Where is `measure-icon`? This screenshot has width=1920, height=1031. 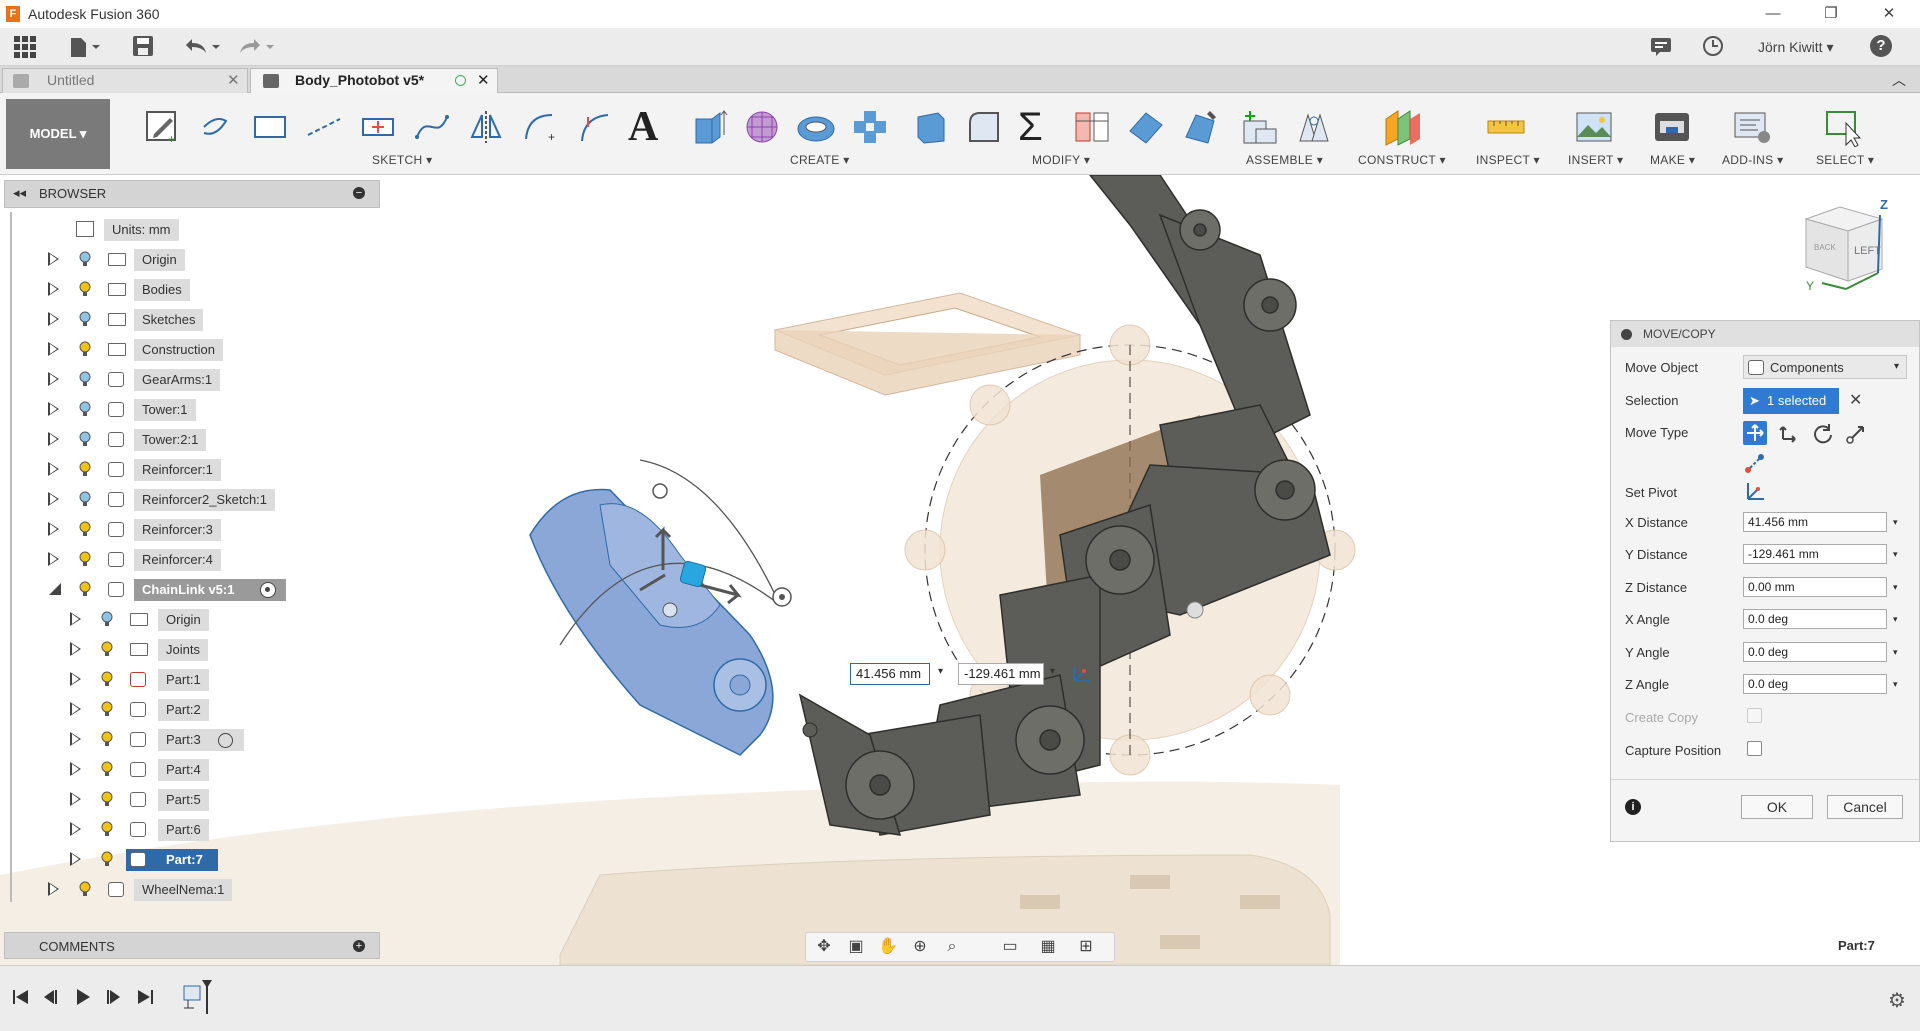
measure-icon is located at coordinates (1506, 127).